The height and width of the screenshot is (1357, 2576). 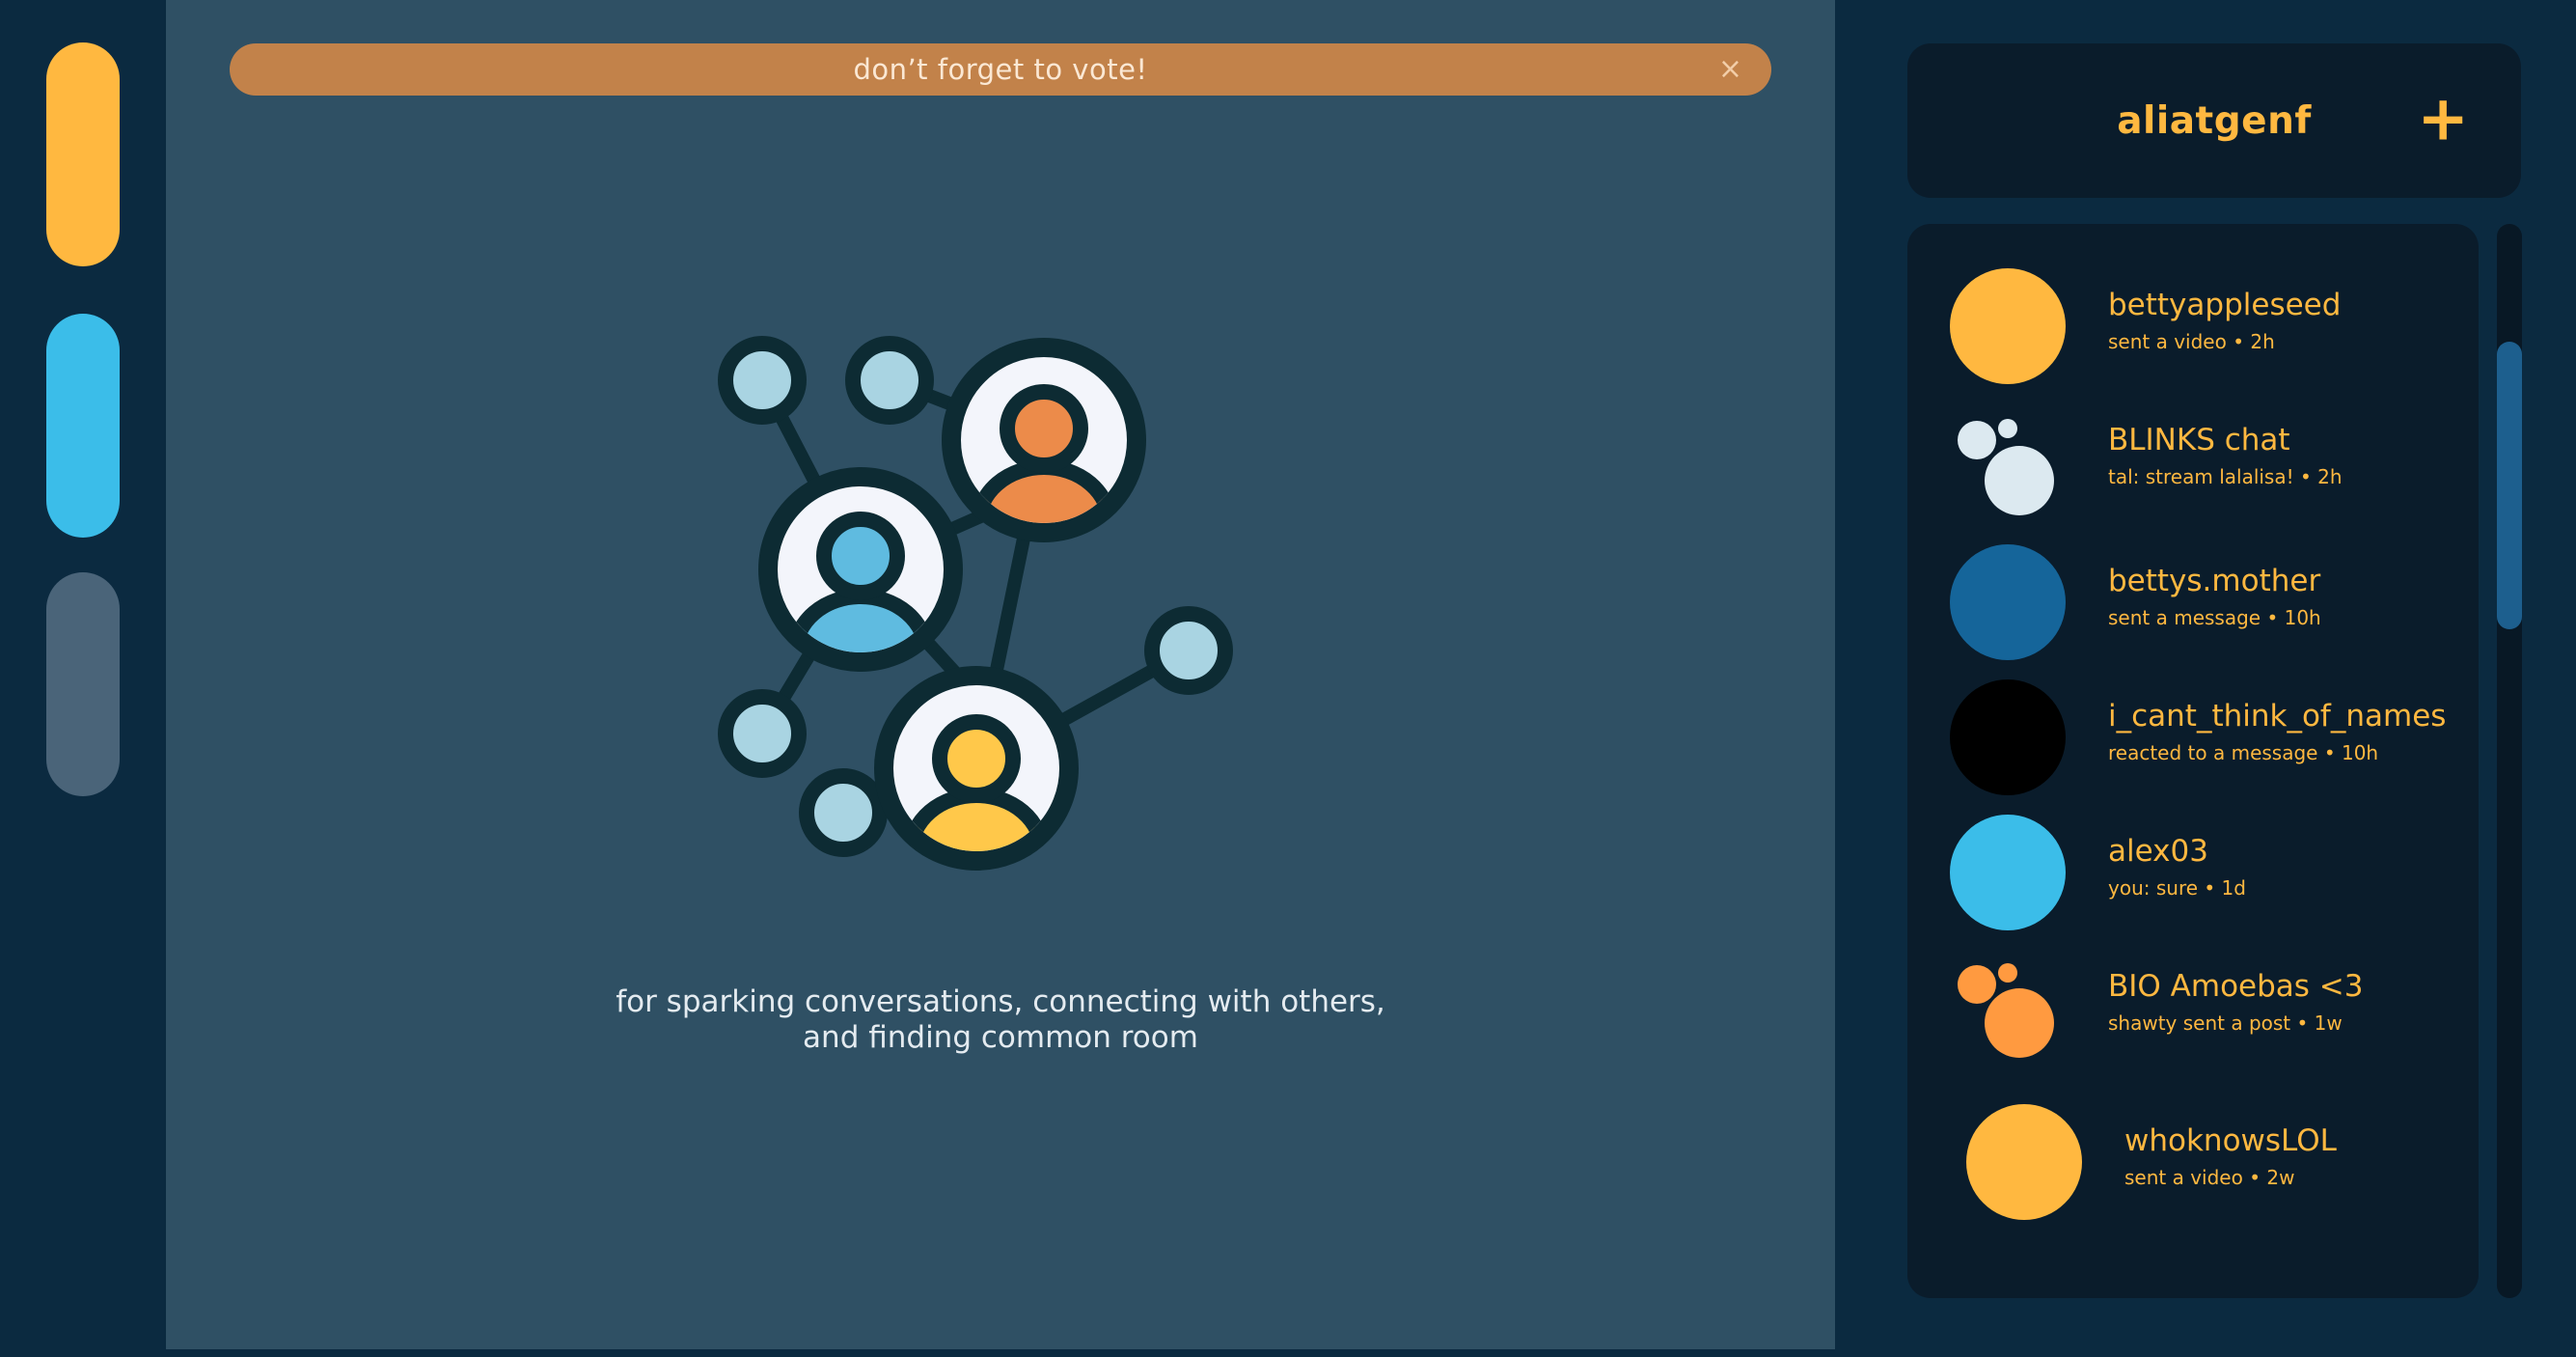 I want to click on add-chat-button: +, so click(x=2443, y=120).